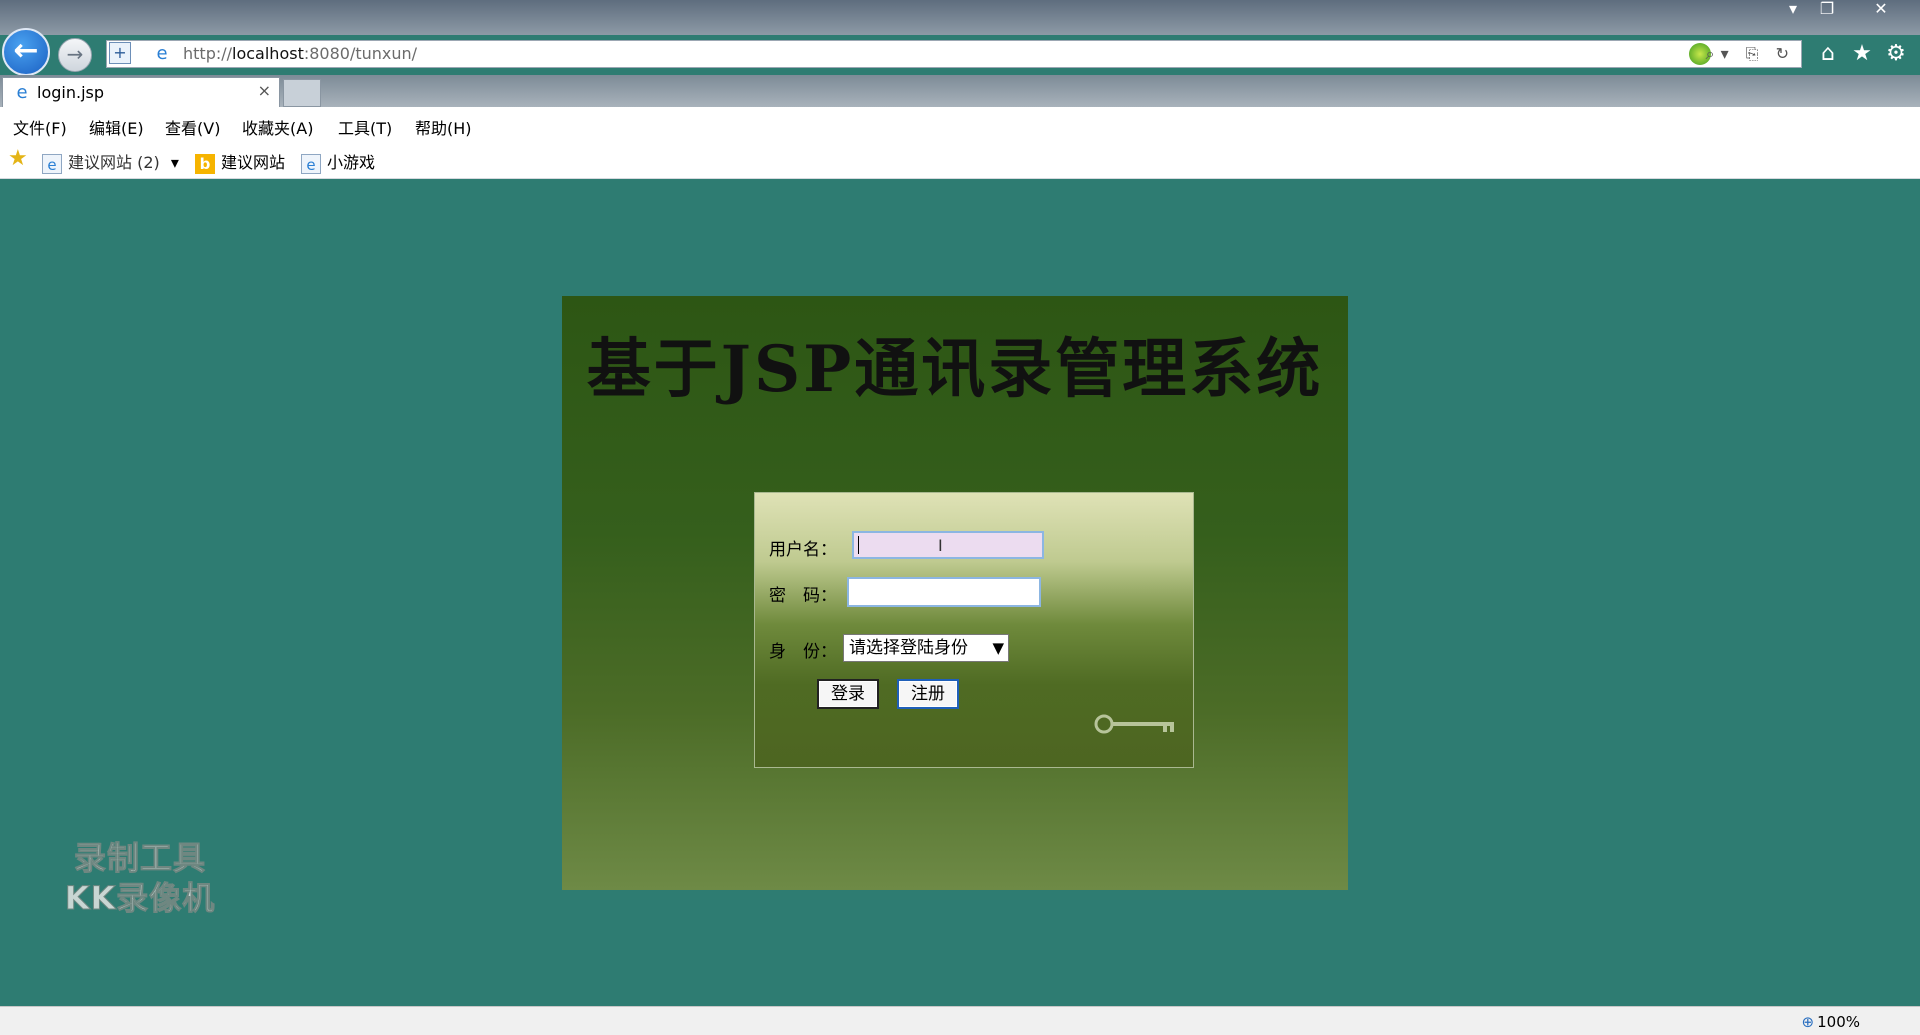 The image size is (1920, 1035). Describe the element at coordinates (140, 898) in the screenshot. I see `watermark-line-2: KK录像机` at that location.